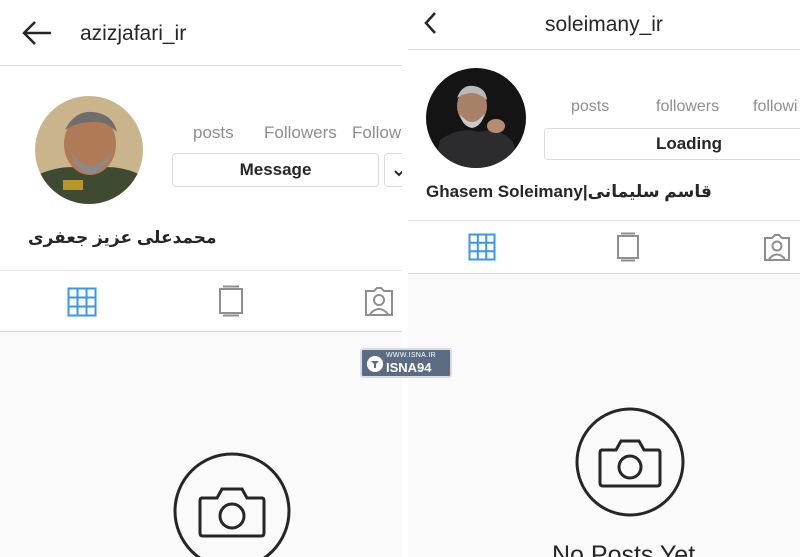  I want to click on dropdown-icon, so click(397, 174).